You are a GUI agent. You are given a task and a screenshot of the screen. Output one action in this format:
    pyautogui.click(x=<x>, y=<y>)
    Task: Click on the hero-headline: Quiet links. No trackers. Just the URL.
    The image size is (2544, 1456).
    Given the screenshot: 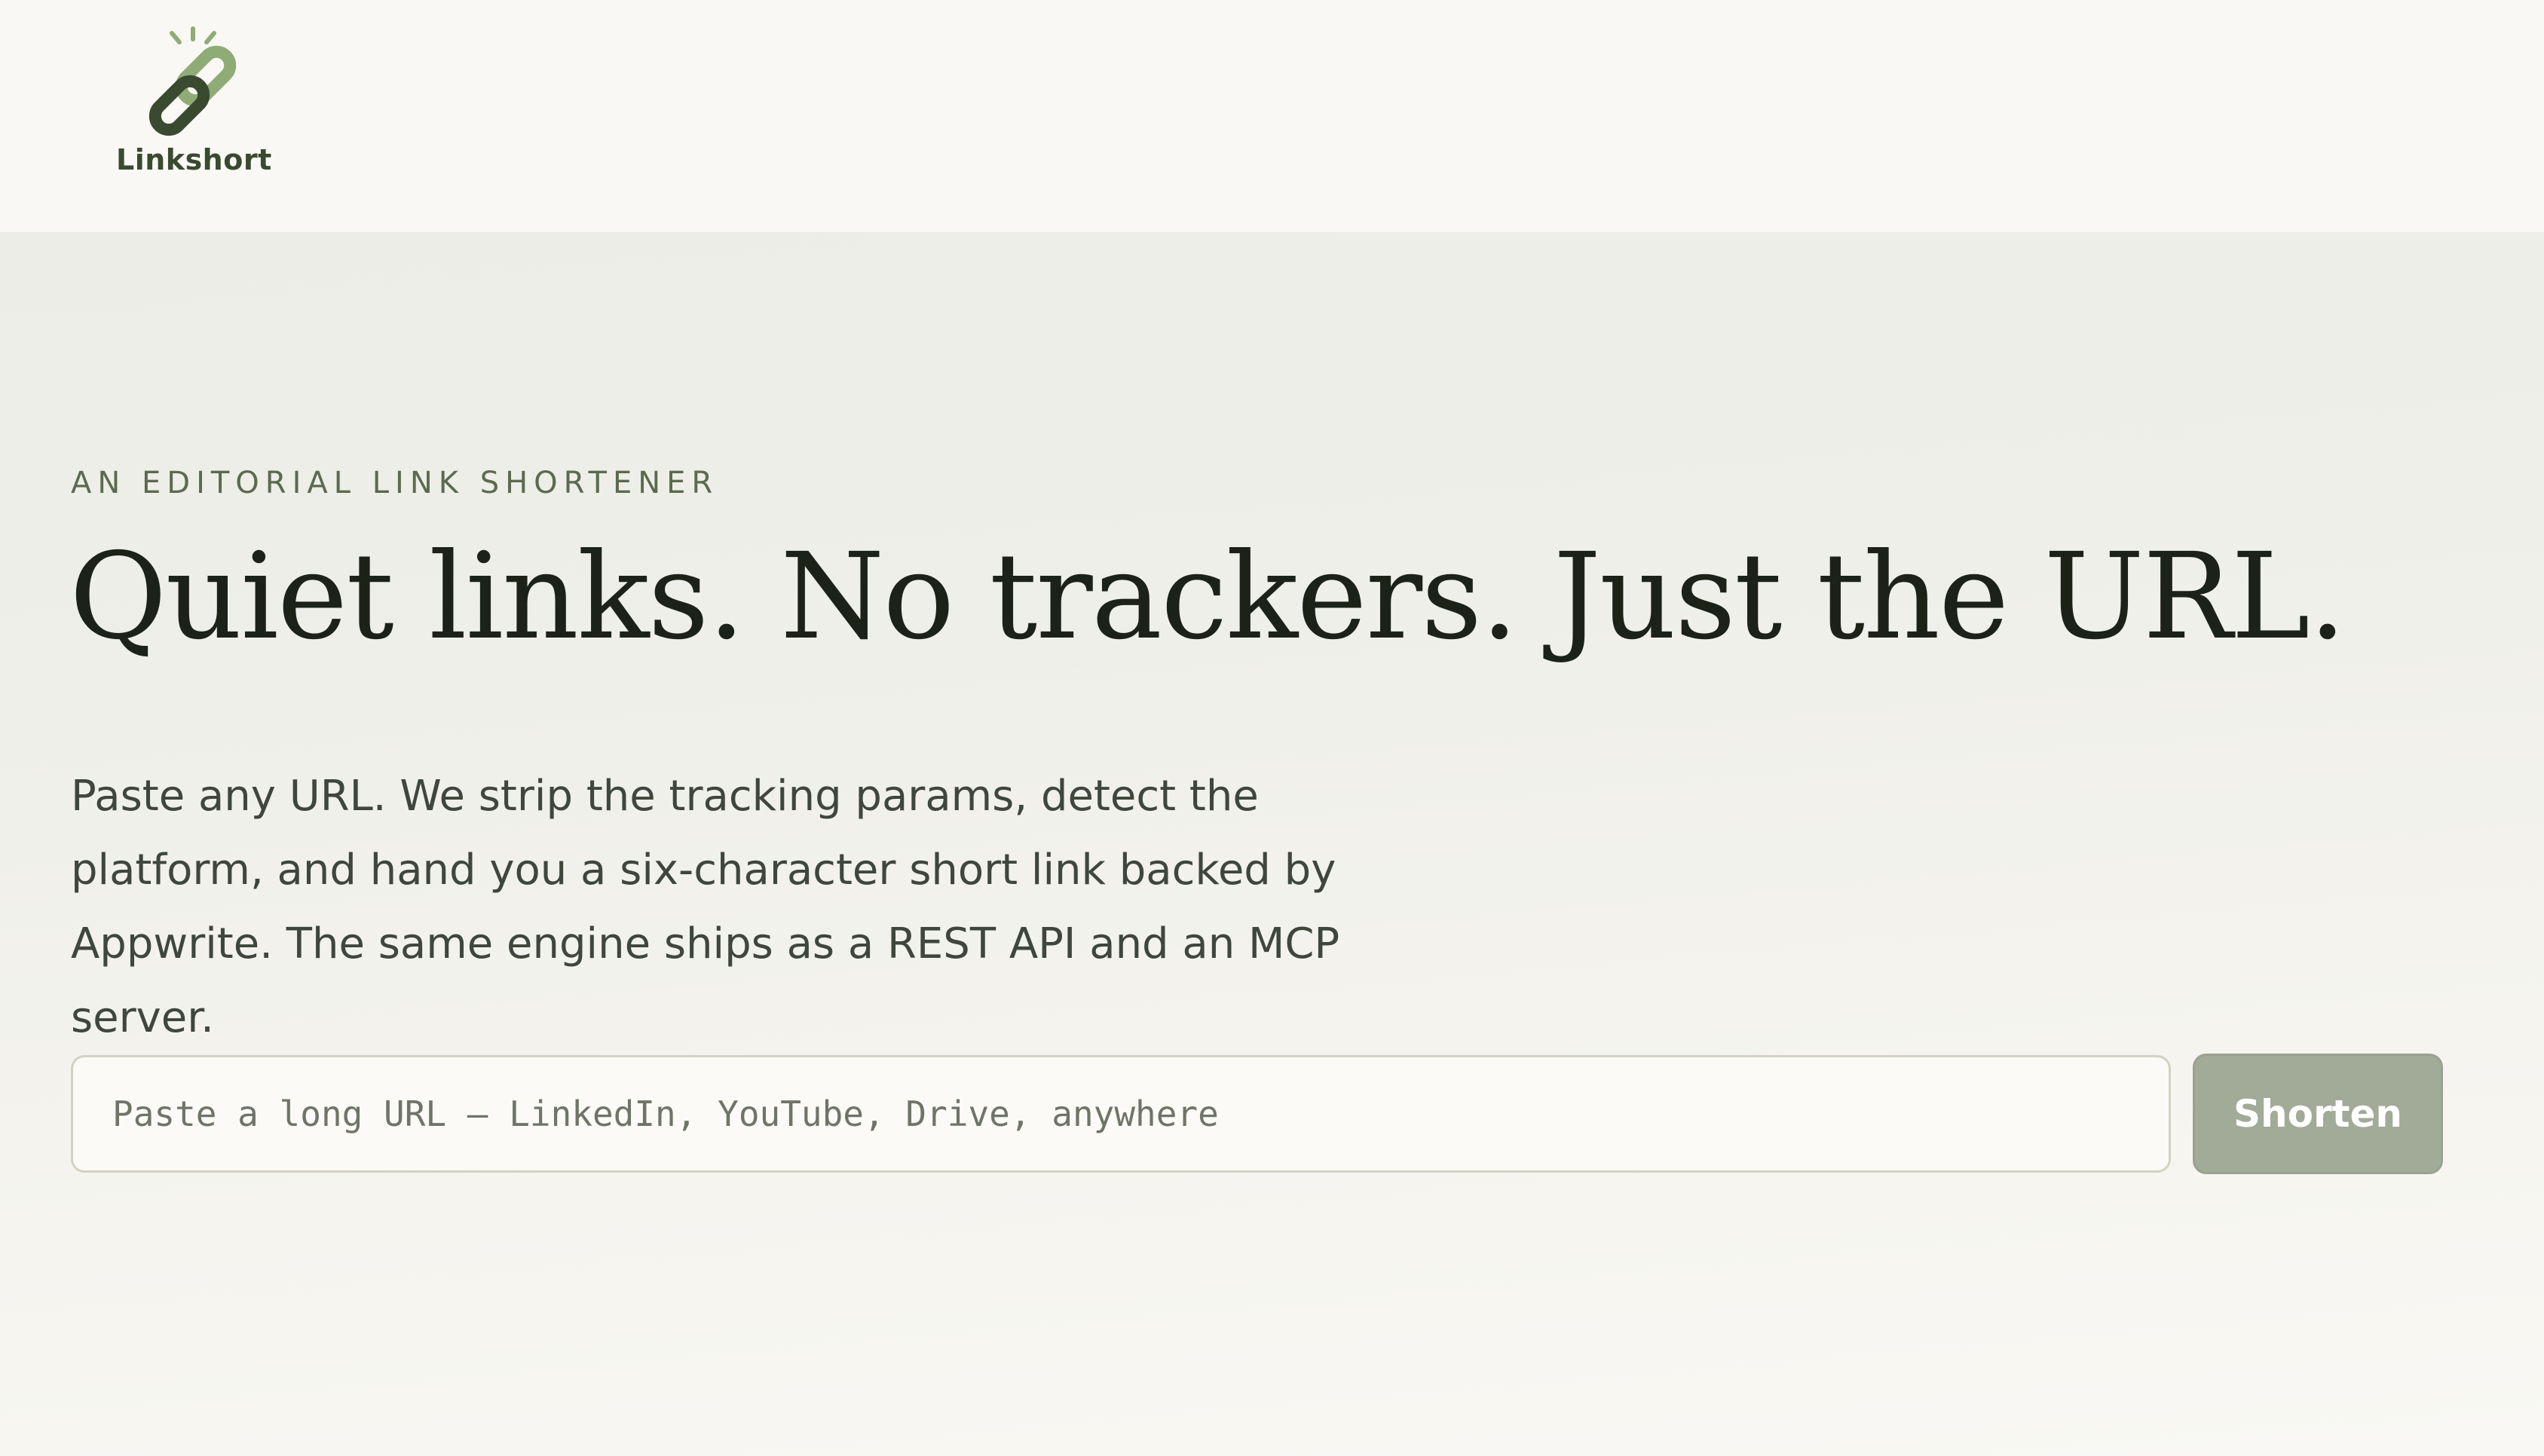 What is the action you would take?
    pyautogui.click(x=1208, y=597)
    